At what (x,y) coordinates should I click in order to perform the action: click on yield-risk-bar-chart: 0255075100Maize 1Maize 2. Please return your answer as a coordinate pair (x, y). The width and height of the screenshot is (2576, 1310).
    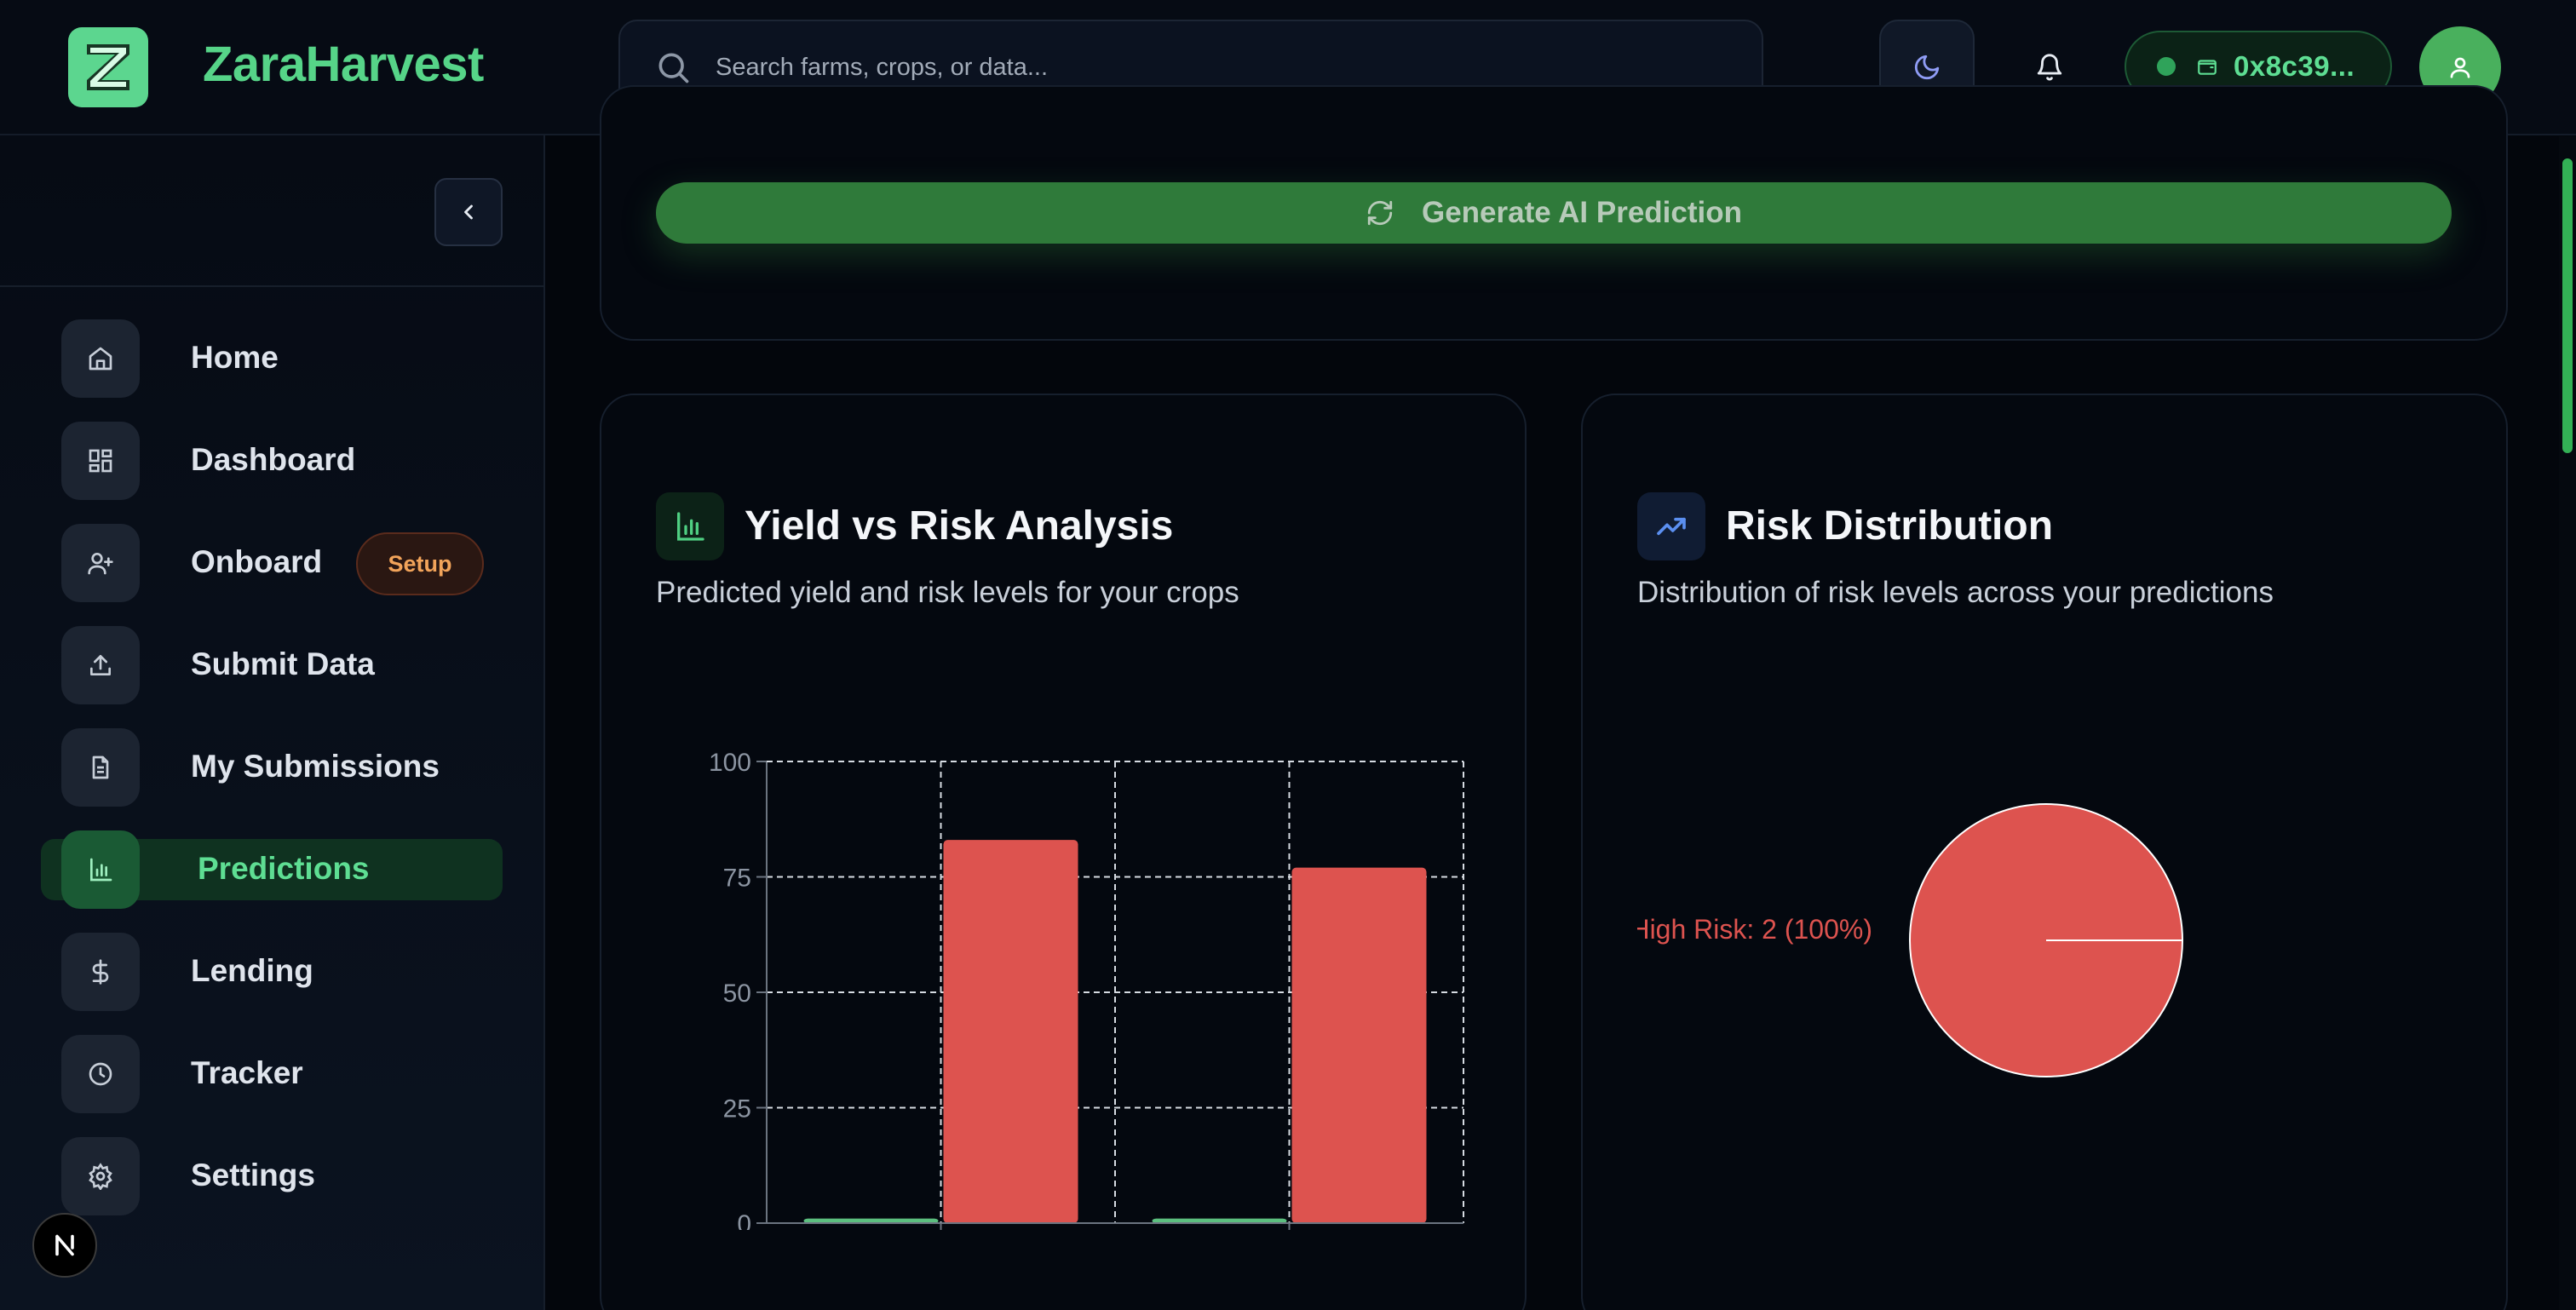
    Looking at the image, I should click on (1086, 989).